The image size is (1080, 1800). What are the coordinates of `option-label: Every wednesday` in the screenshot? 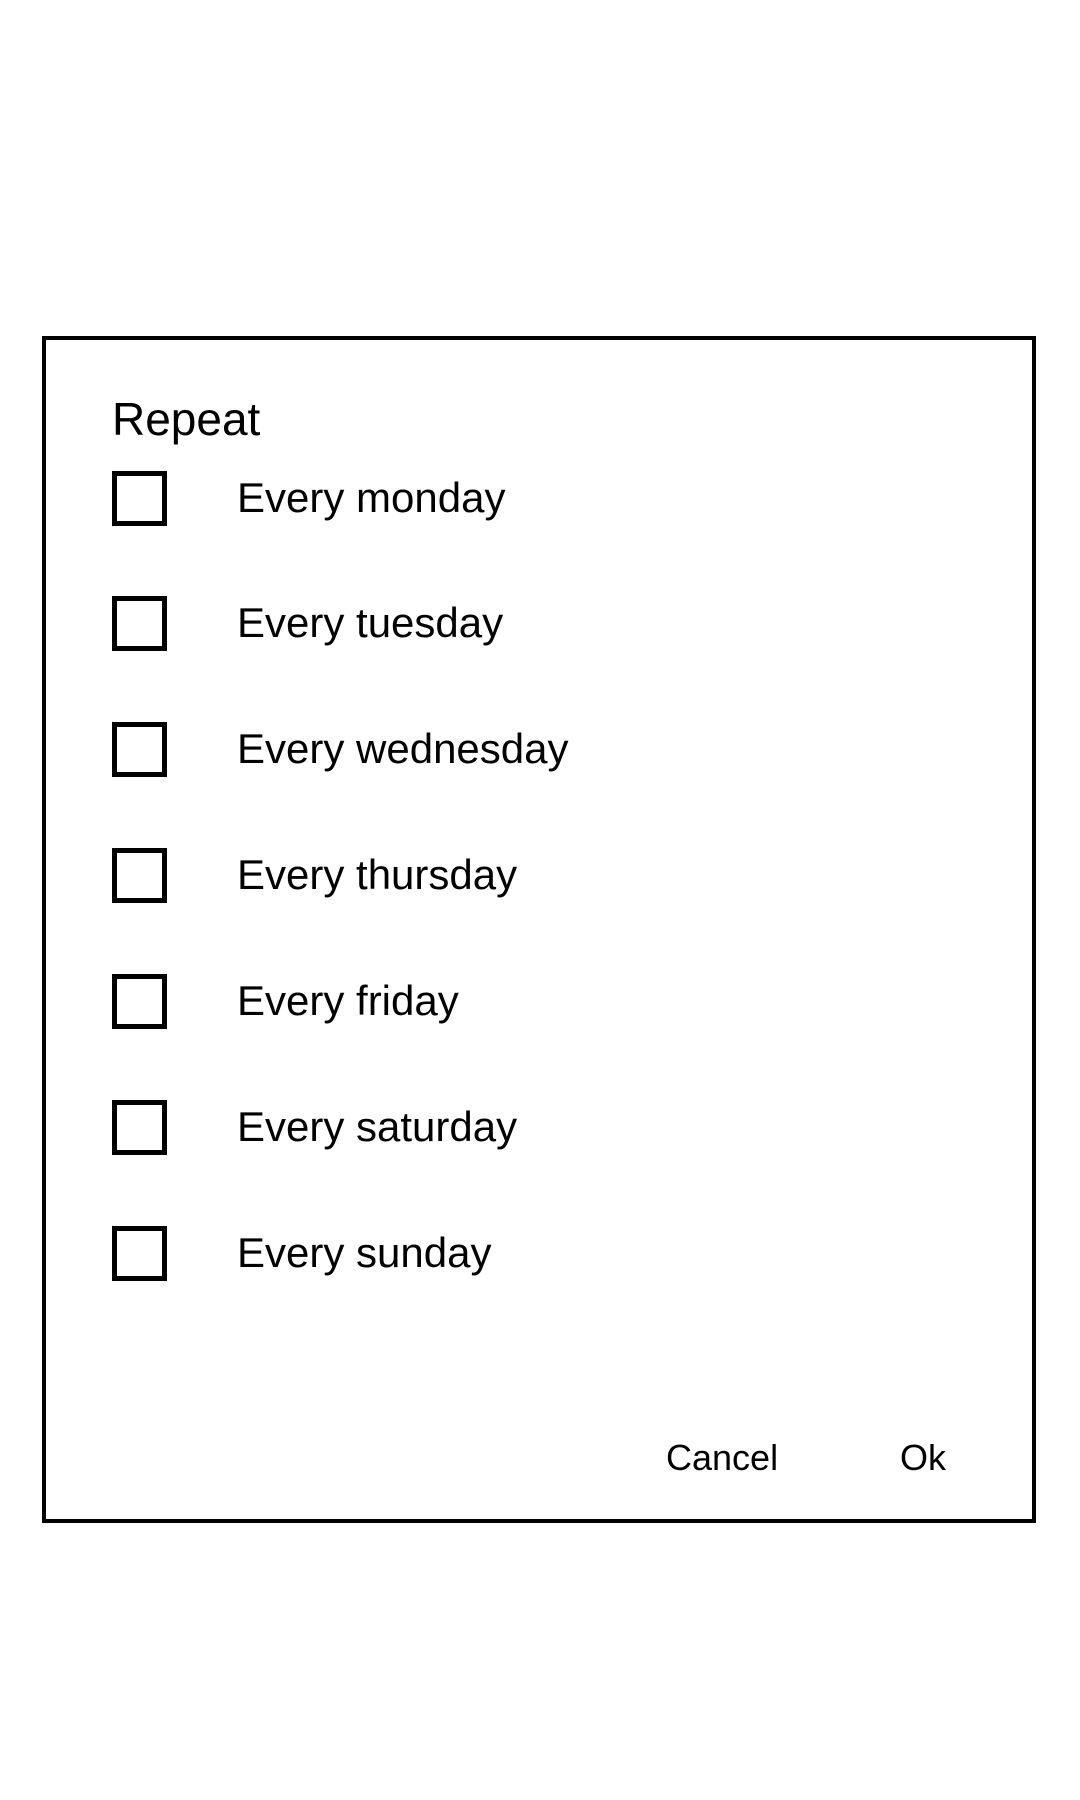 It's located at (403, 748).